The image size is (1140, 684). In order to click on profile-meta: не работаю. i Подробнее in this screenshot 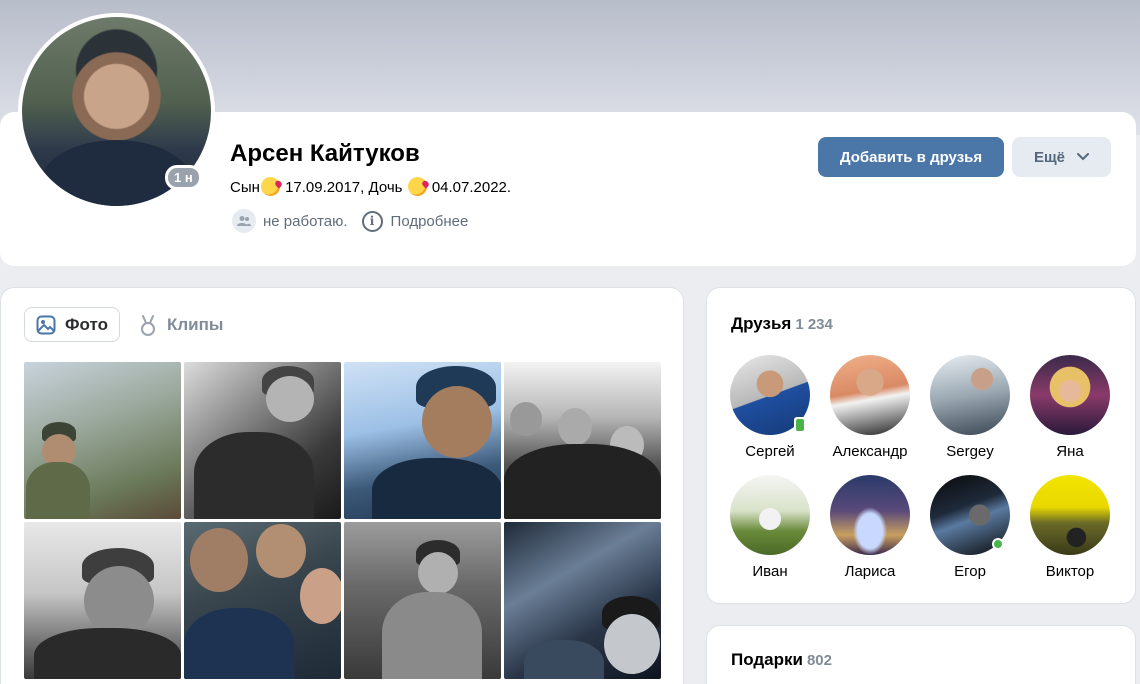, I will do `click(350, 221)`.